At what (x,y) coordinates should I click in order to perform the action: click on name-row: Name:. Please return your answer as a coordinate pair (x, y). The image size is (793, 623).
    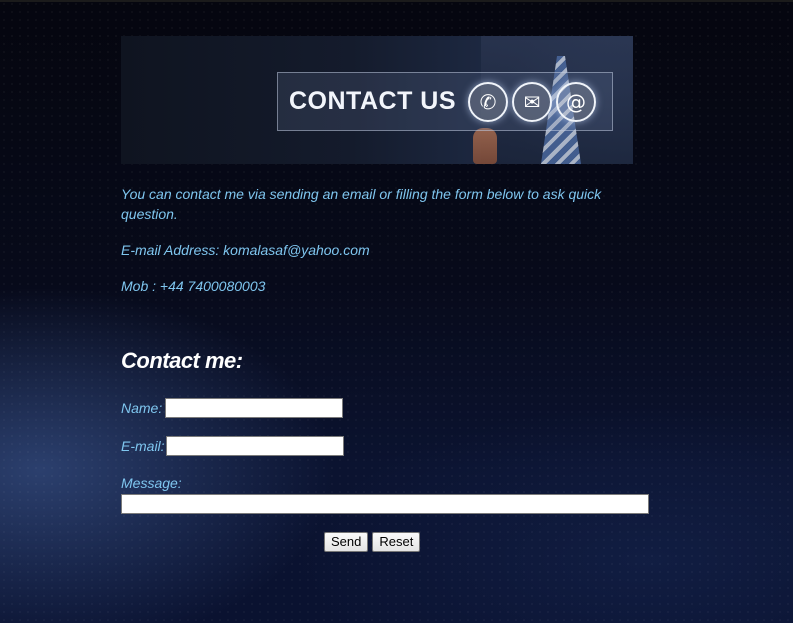
    Looking at the image, I should click on (232, 408).